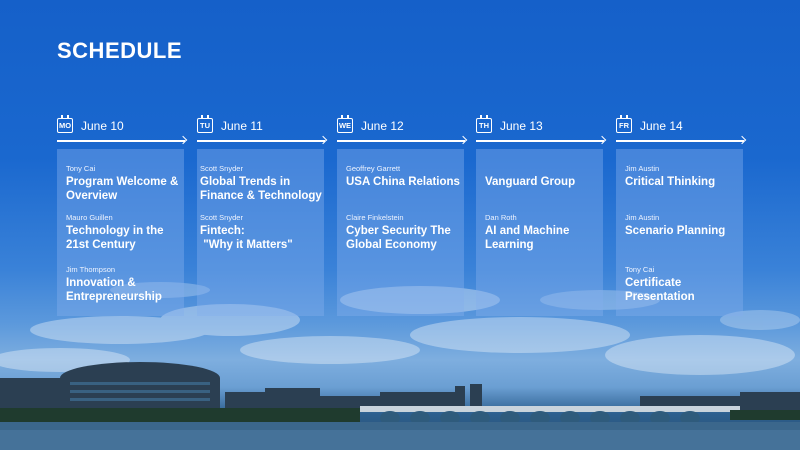 The image size is (800, 450). I want to click on session-topic: Program Welcome & Overview, so click(122, 189).